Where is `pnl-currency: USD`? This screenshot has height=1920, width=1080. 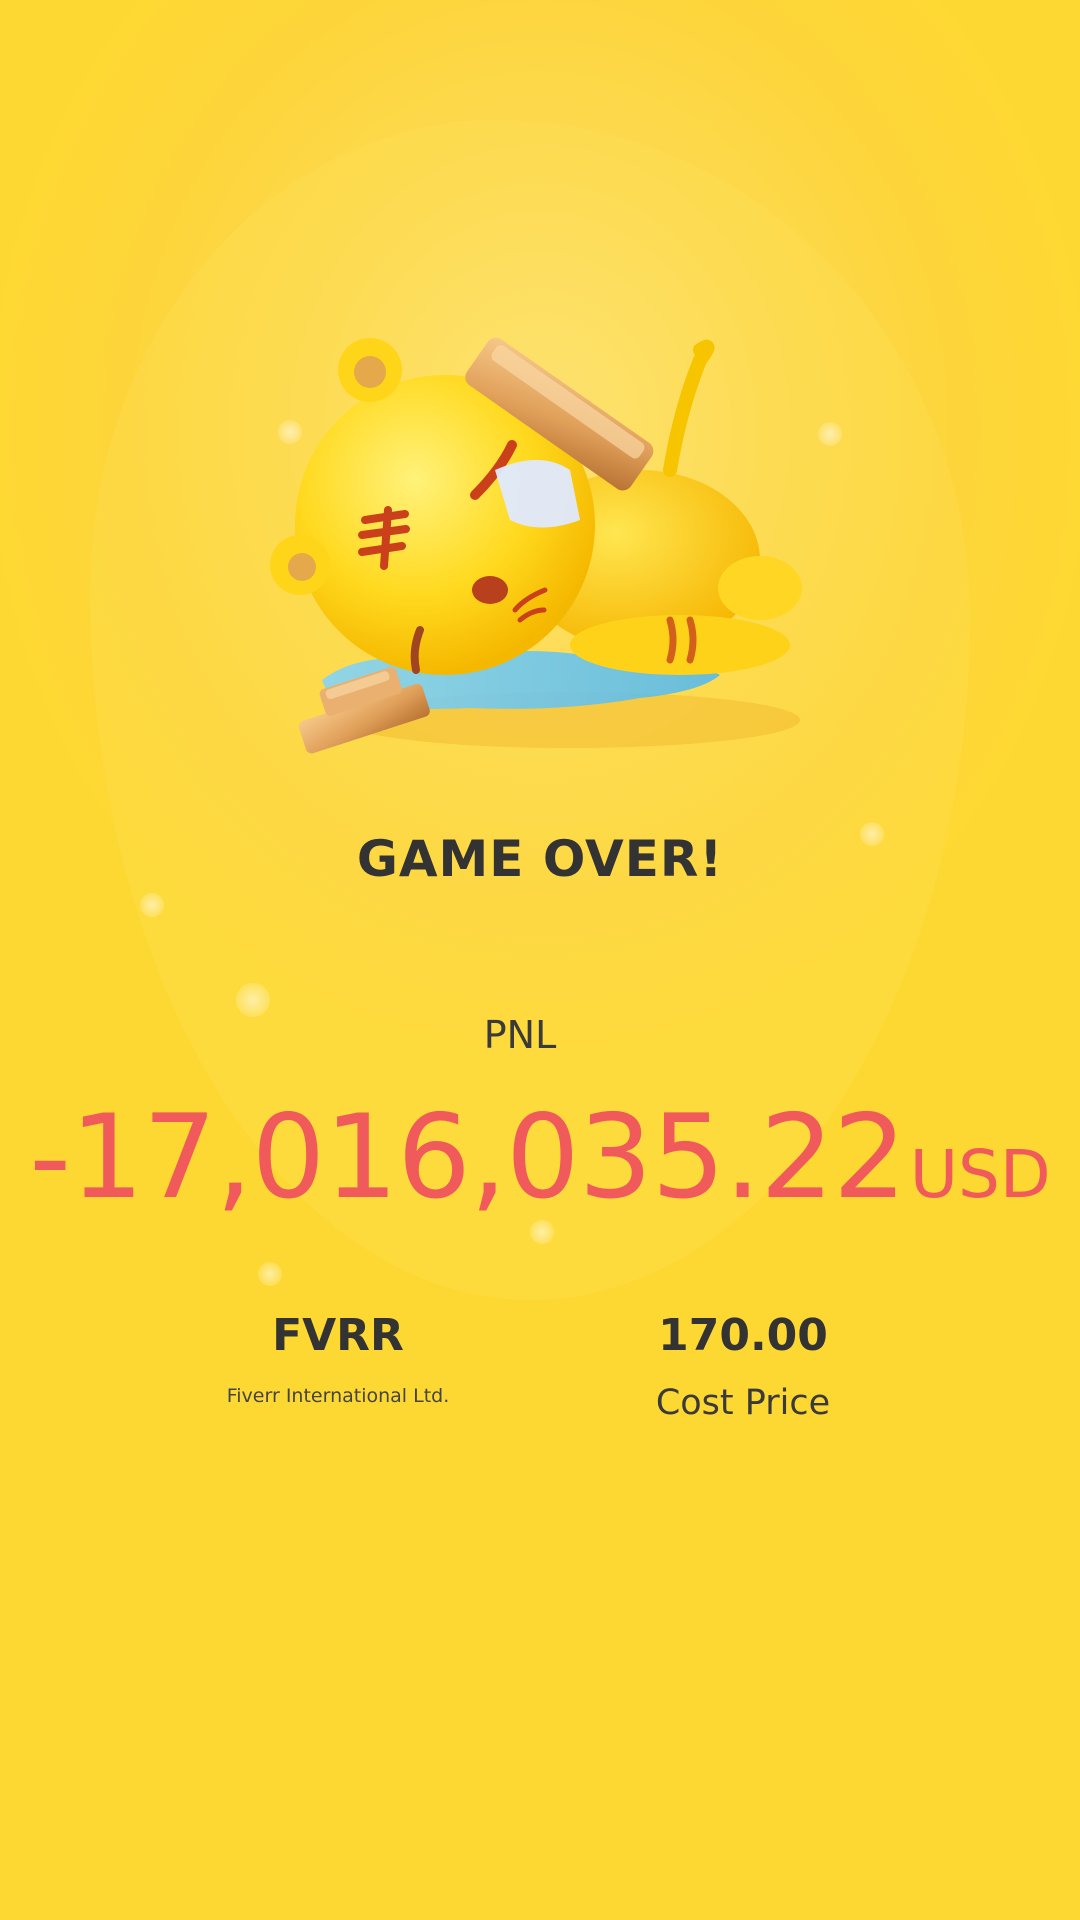 pnl-currency: USD is located at coordinates (980, 1174).